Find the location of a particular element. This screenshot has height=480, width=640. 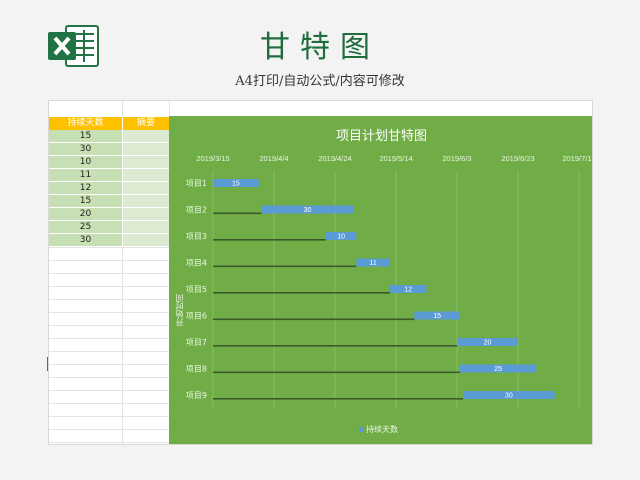

y-category-label: 项目3 is located at coordinates (196, 236).